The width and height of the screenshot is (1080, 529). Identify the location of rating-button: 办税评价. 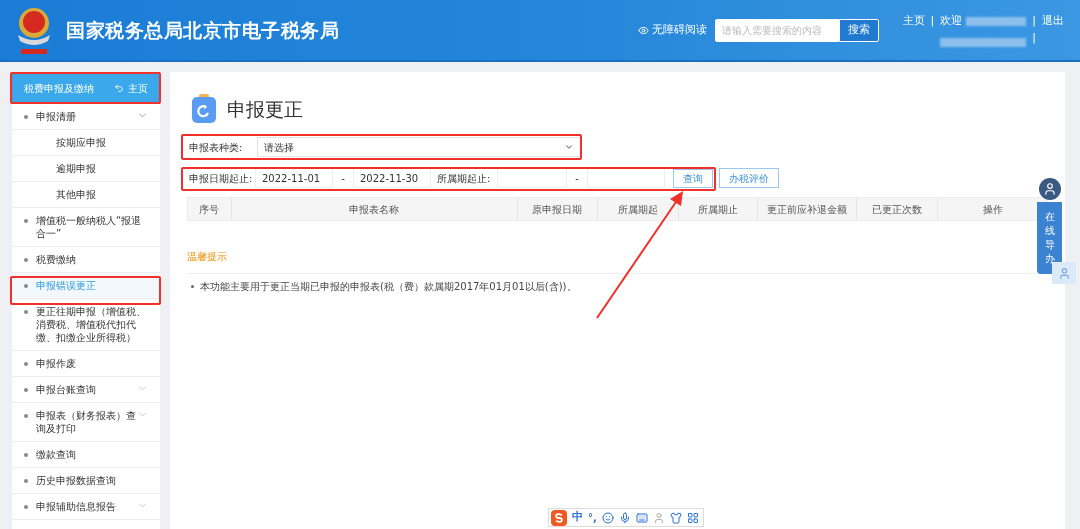
(749, 178).